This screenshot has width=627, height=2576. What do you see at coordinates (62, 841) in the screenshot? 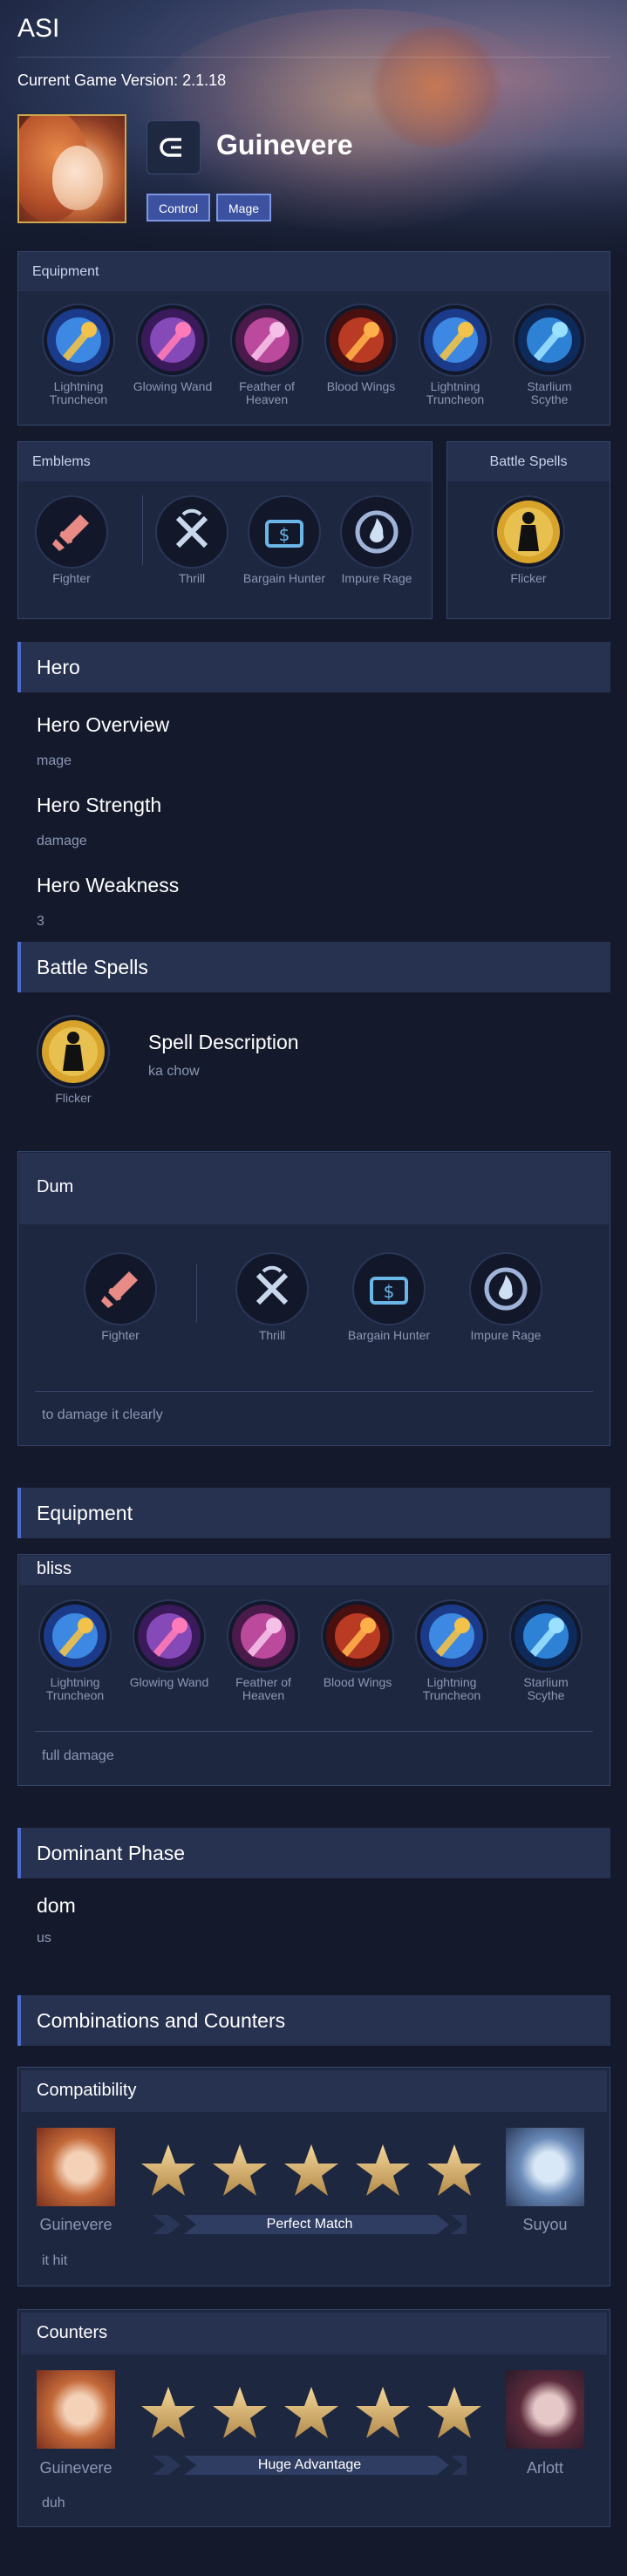
I see `hero-strength-value: damage` at bounding box center [62, 841].